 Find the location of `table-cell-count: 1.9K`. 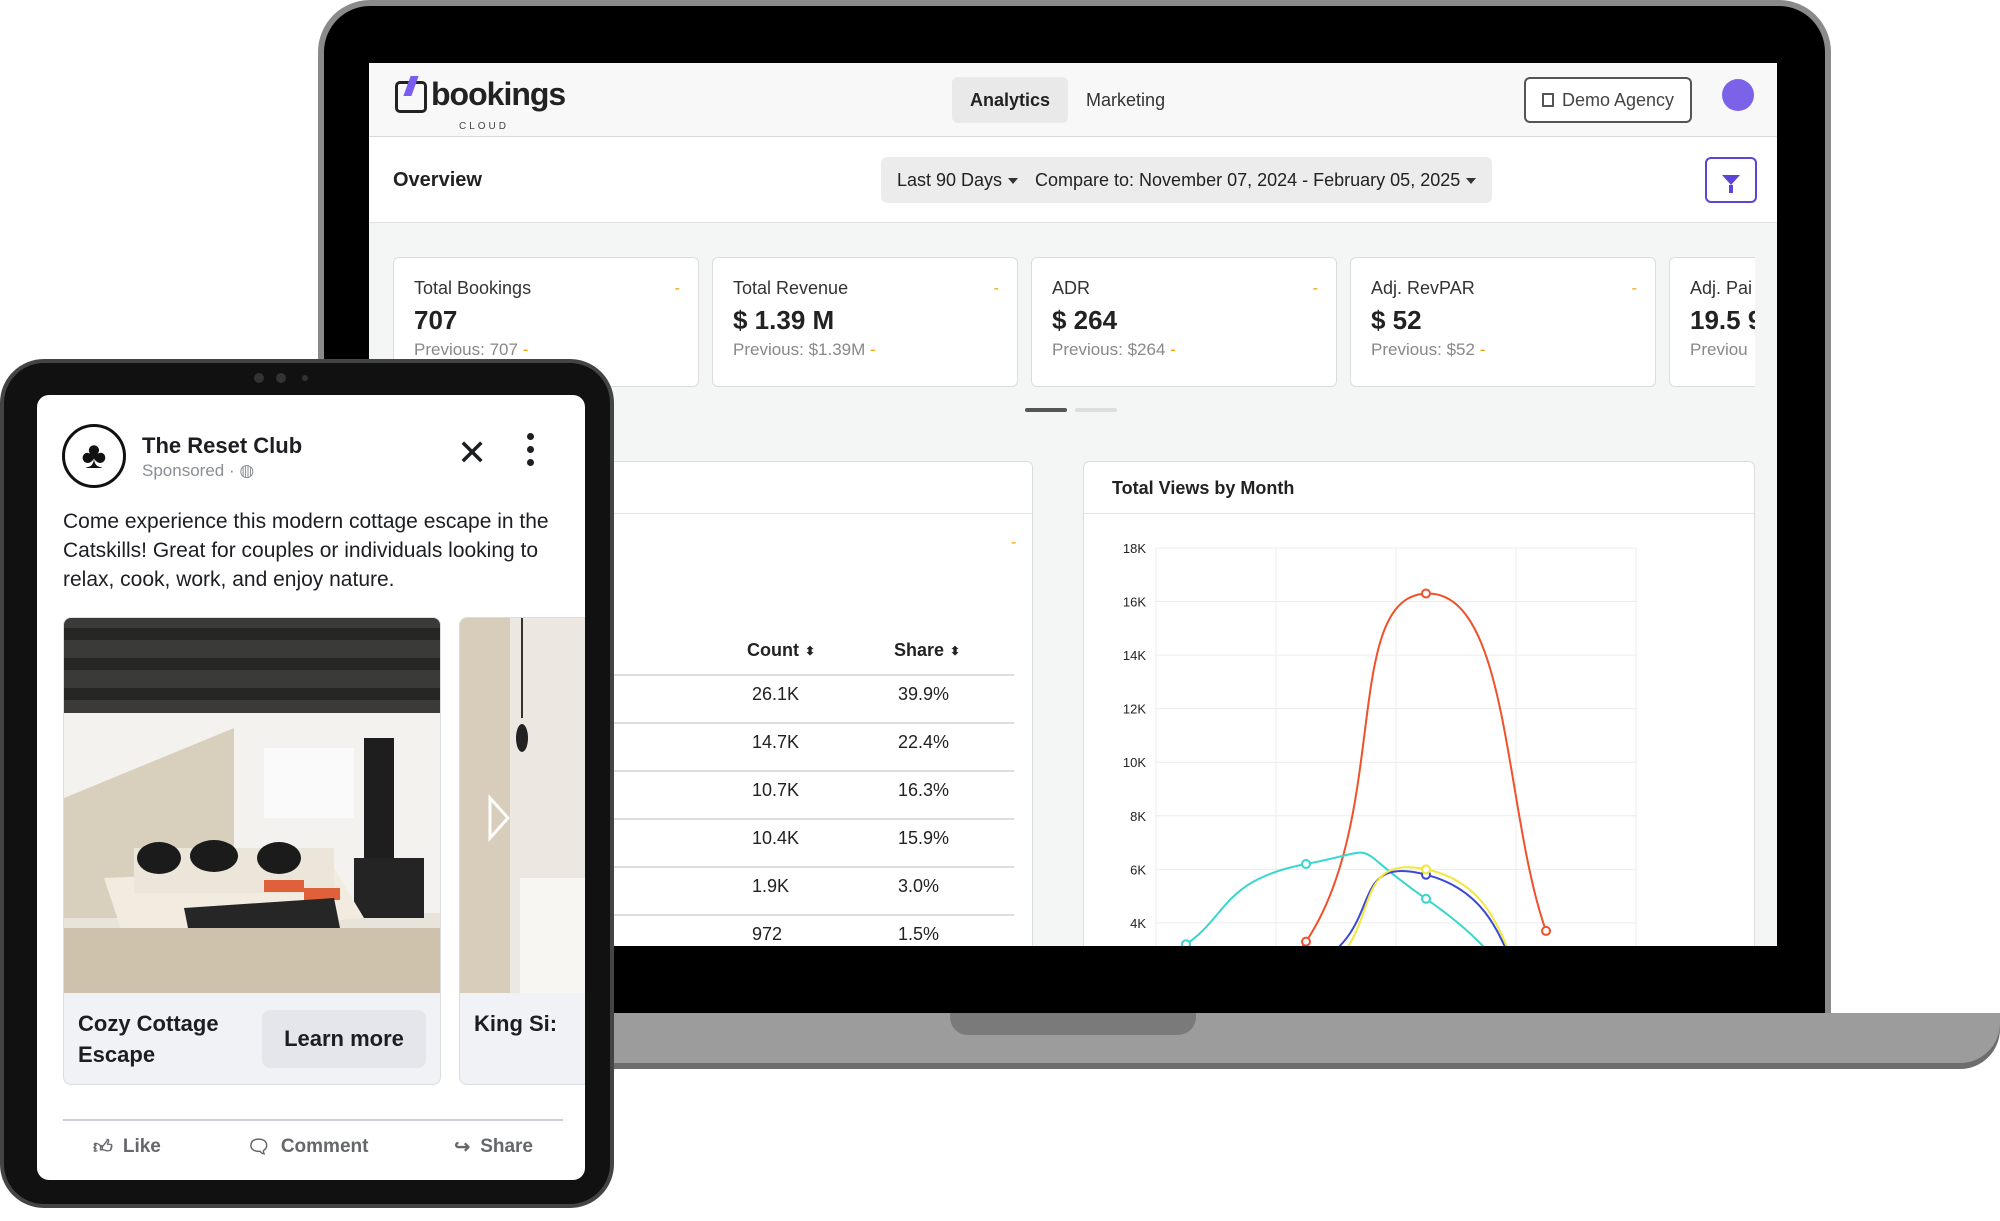

table-cell-count: 1.9K is located at coordinates (771, 886).